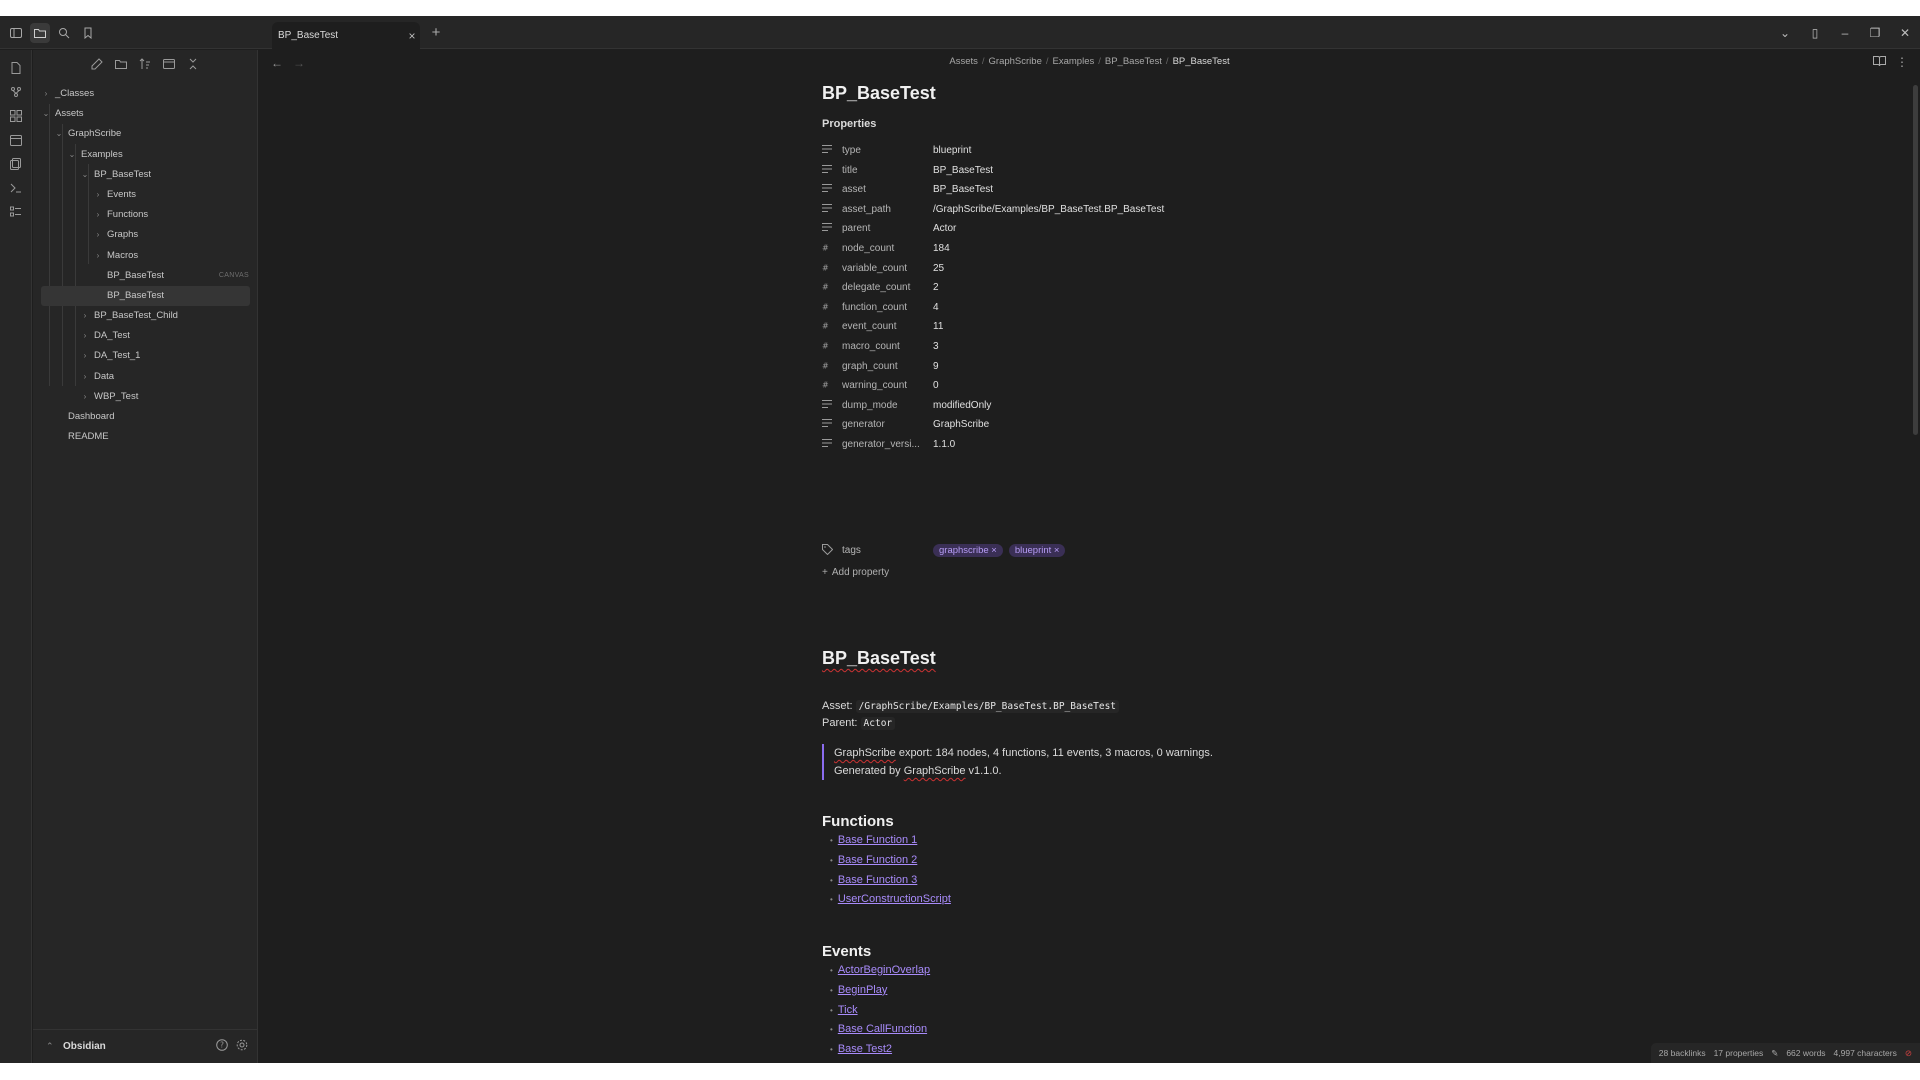 The height and width of the screenshot is (1080, 1920). Describe the element at coordinates (1082, 248) in the screenshot. I see `property-row: # node_count 184` at that location.